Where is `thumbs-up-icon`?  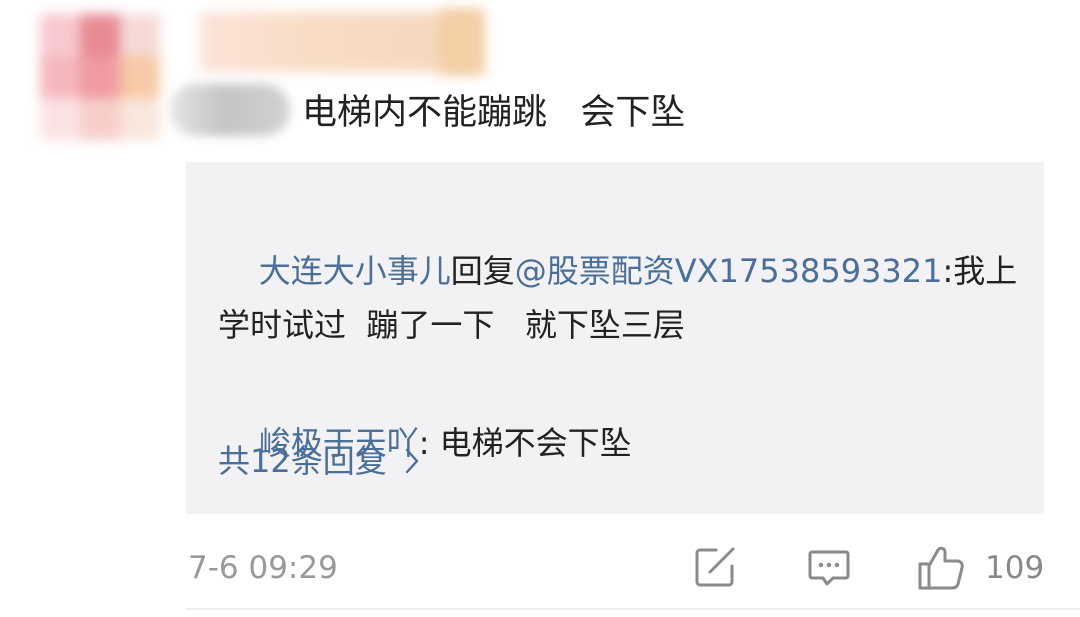 thumbs-up-icon is located at coordinates (941, 568).